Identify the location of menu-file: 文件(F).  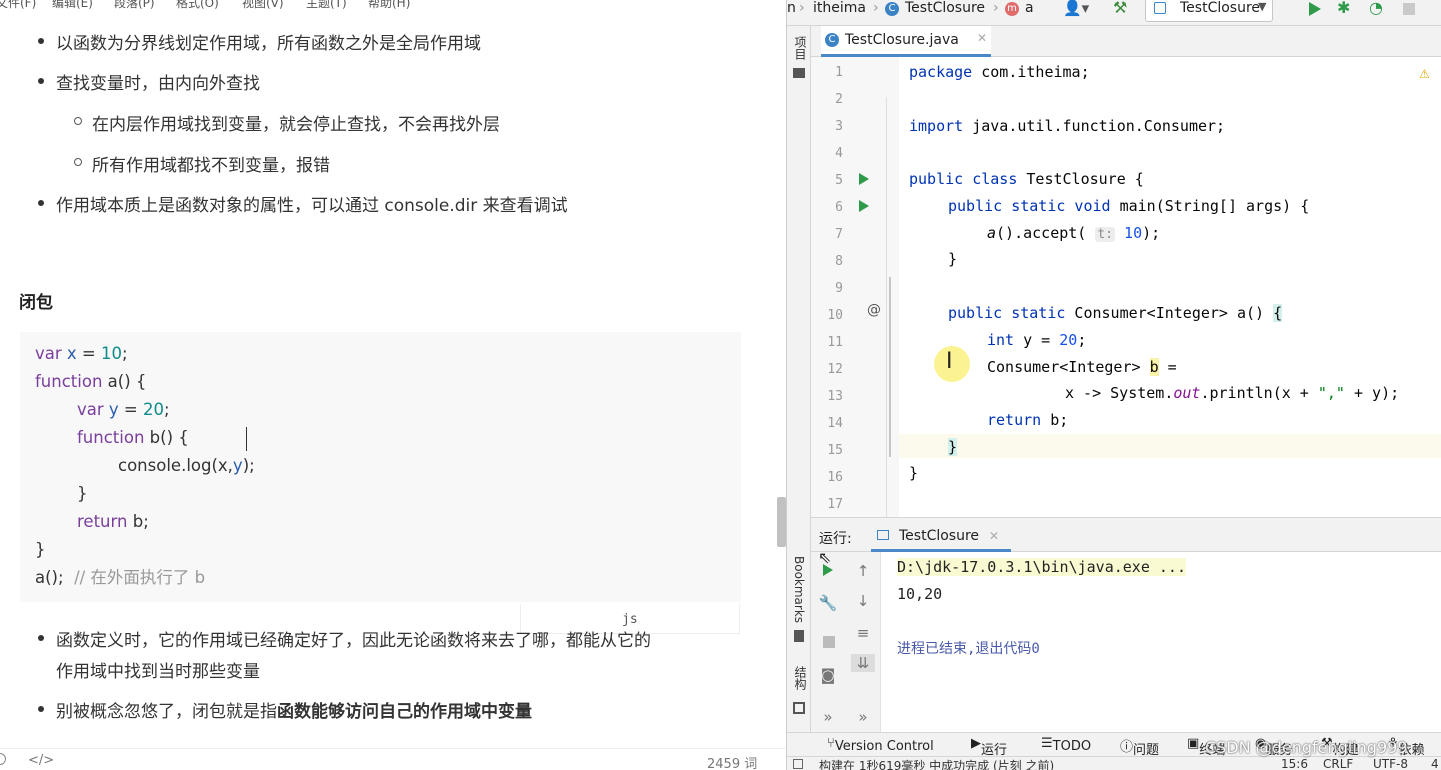
(18, 4).